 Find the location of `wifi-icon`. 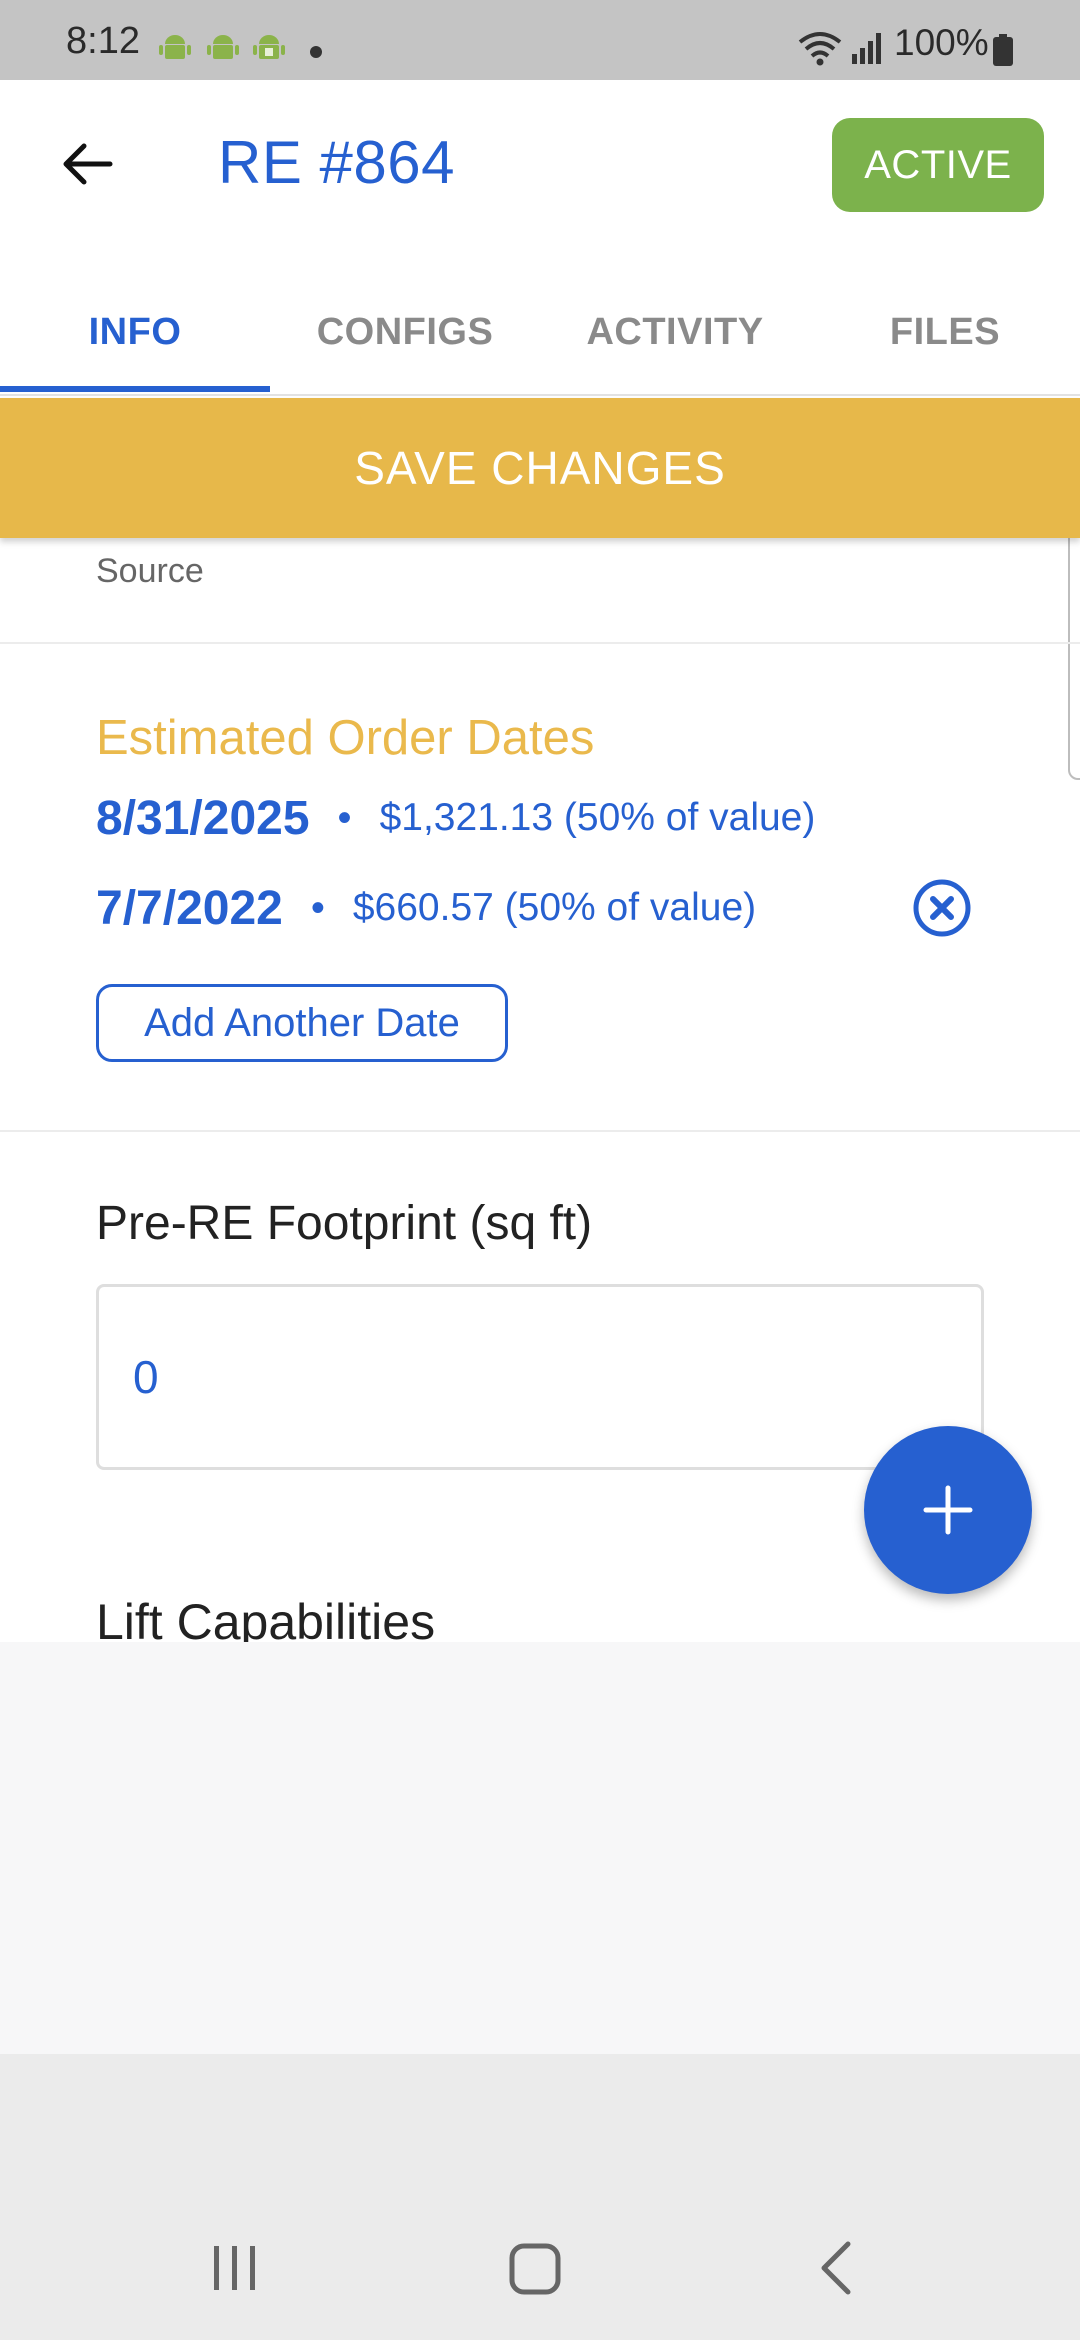

wifi-icon is located at coordinates (820, 49).